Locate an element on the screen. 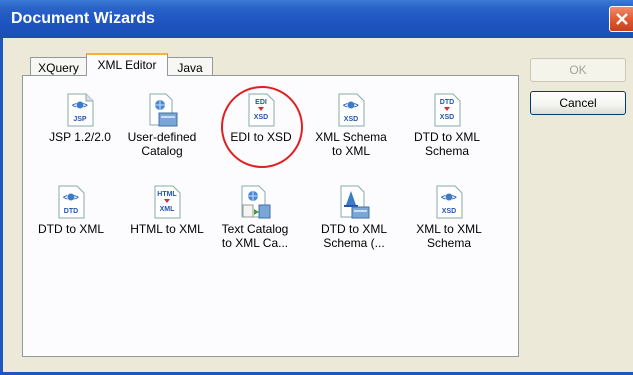 This screenshot has width=633, height=375. tab-xml-editor: XML Editor is located at coordinates (127, 64).